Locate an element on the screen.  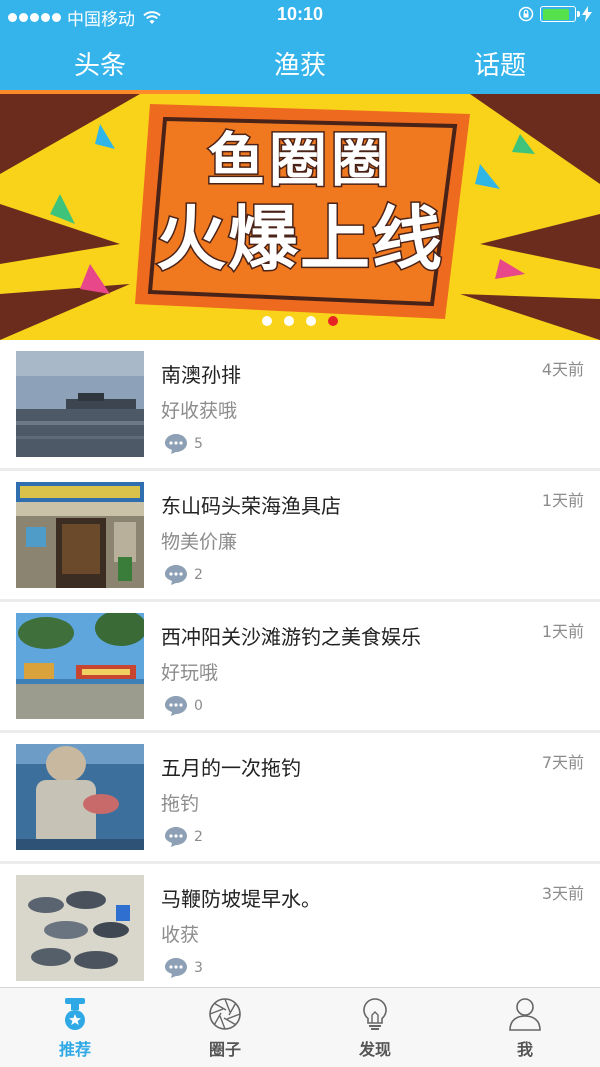
comment-count-label: 3 is located at coordinates (198, 968).